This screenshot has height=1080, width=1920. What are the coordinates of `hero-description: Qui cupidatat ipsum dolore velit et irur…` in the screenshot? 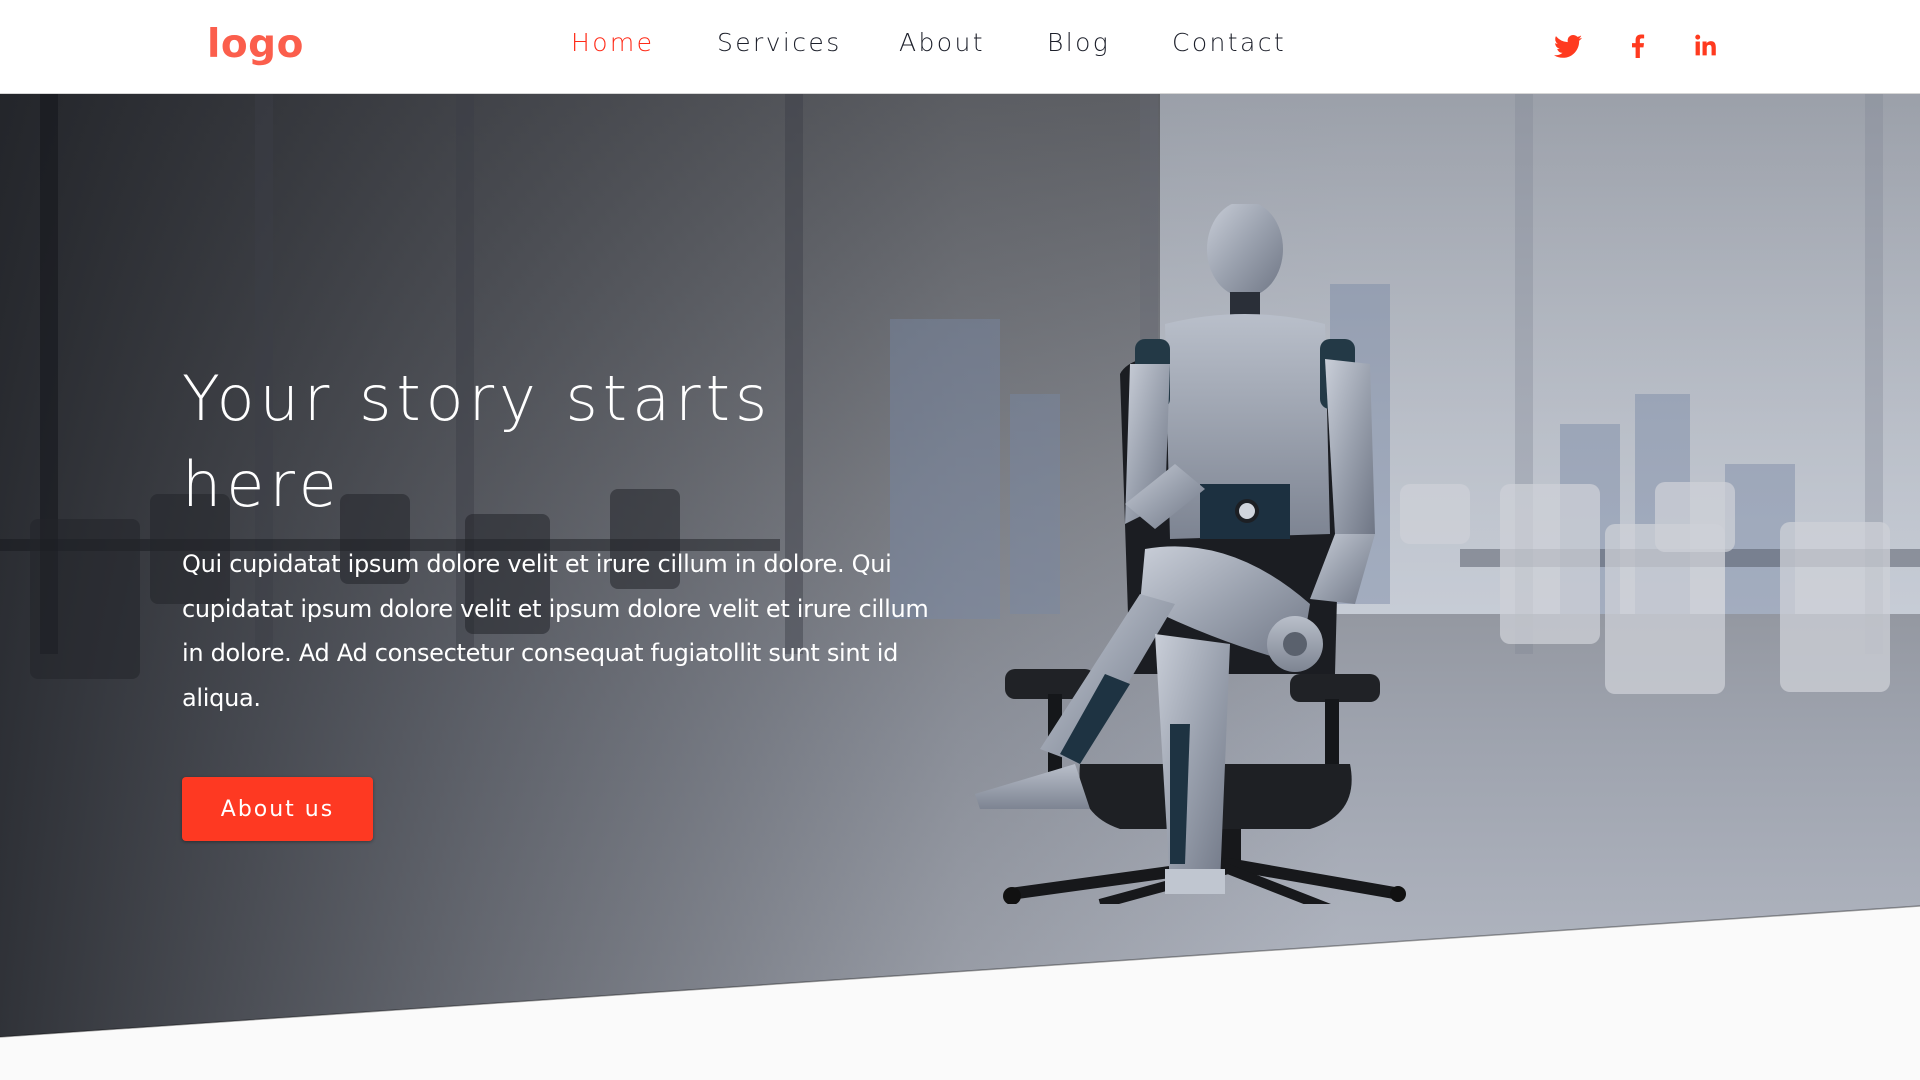 It's located at (555, 631).